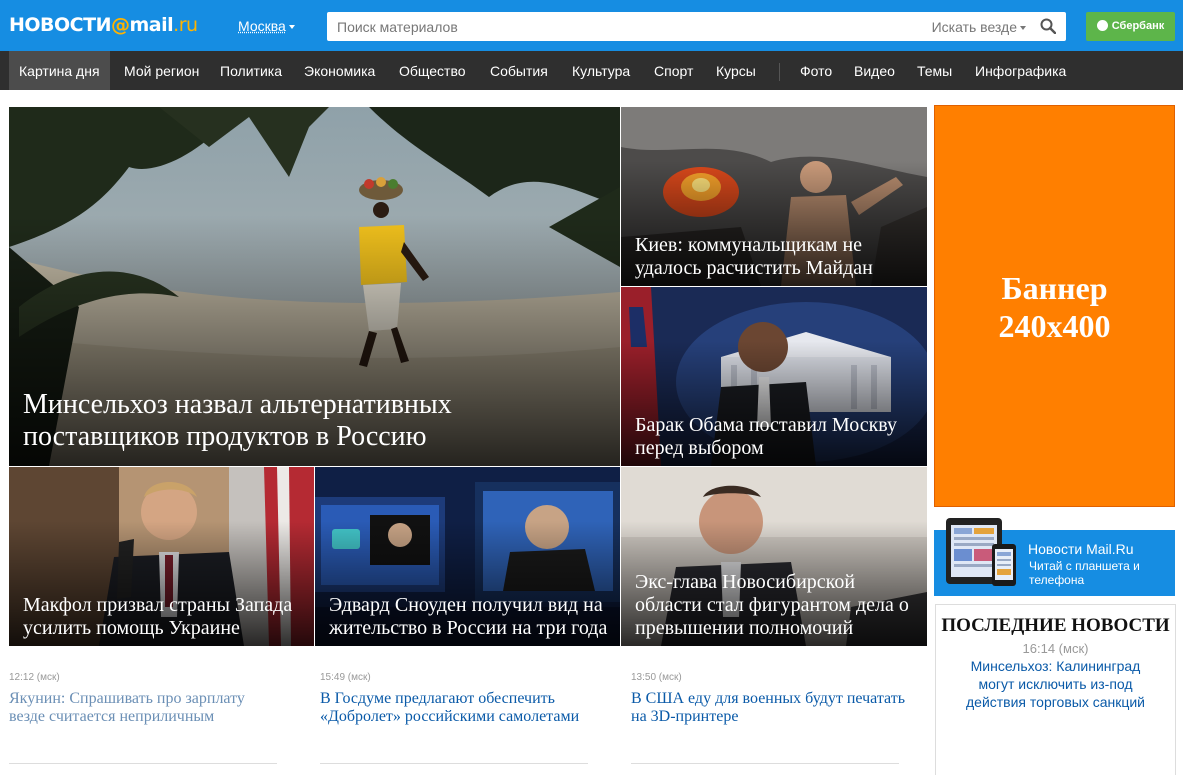 The width and height of the screenshot is (1183, 775). I want to click on nav-item-my-region: Мой регион, so click(161, 70).